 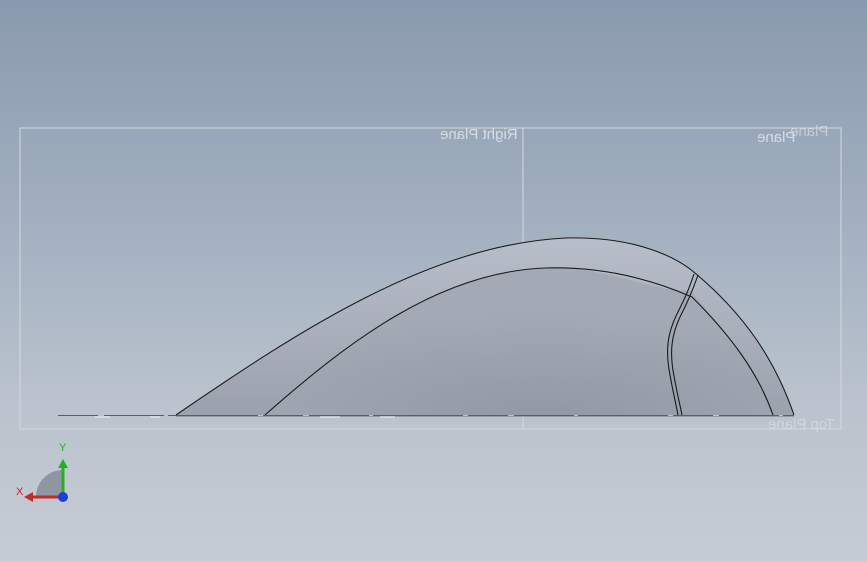 I want to click on triad-x-label: X, so click(x=20, y=492).